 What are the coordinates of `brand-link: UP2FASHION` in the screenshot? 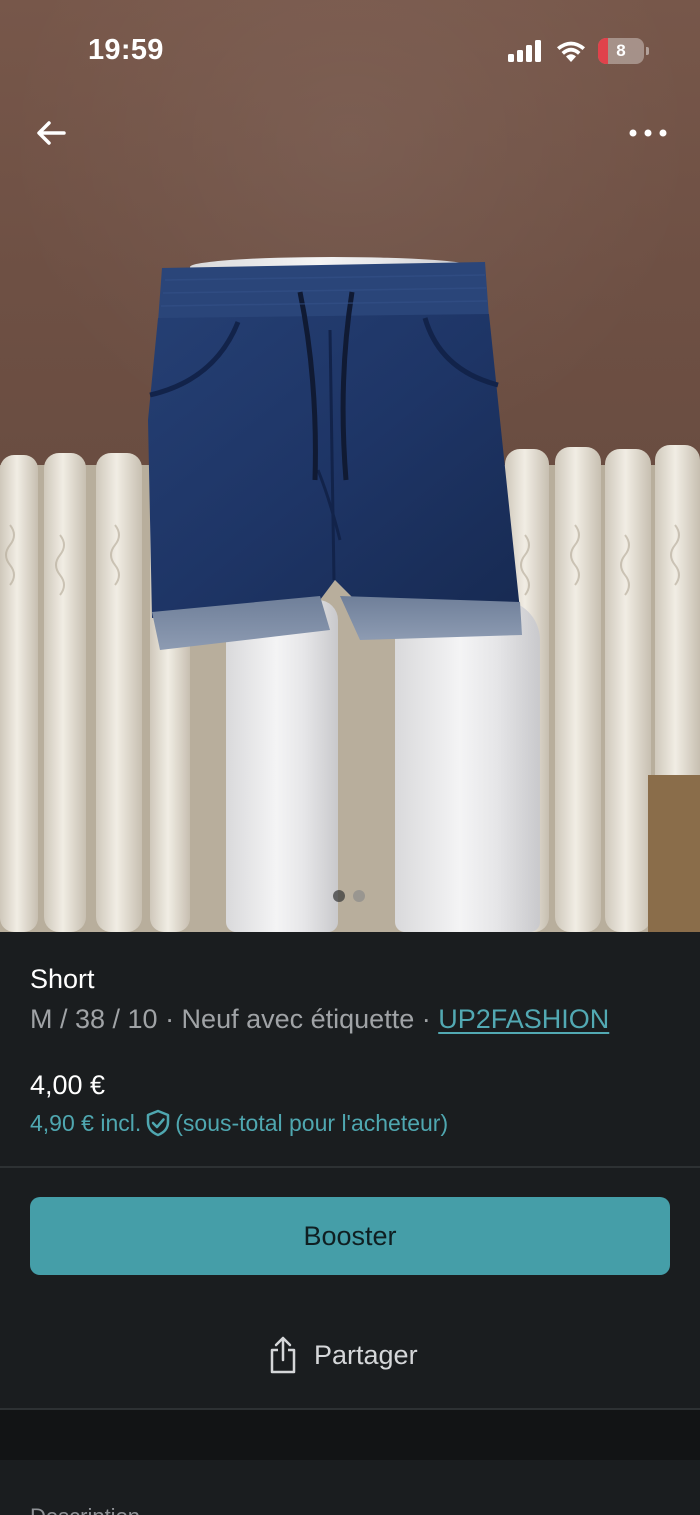 It's located at (523, 1019).